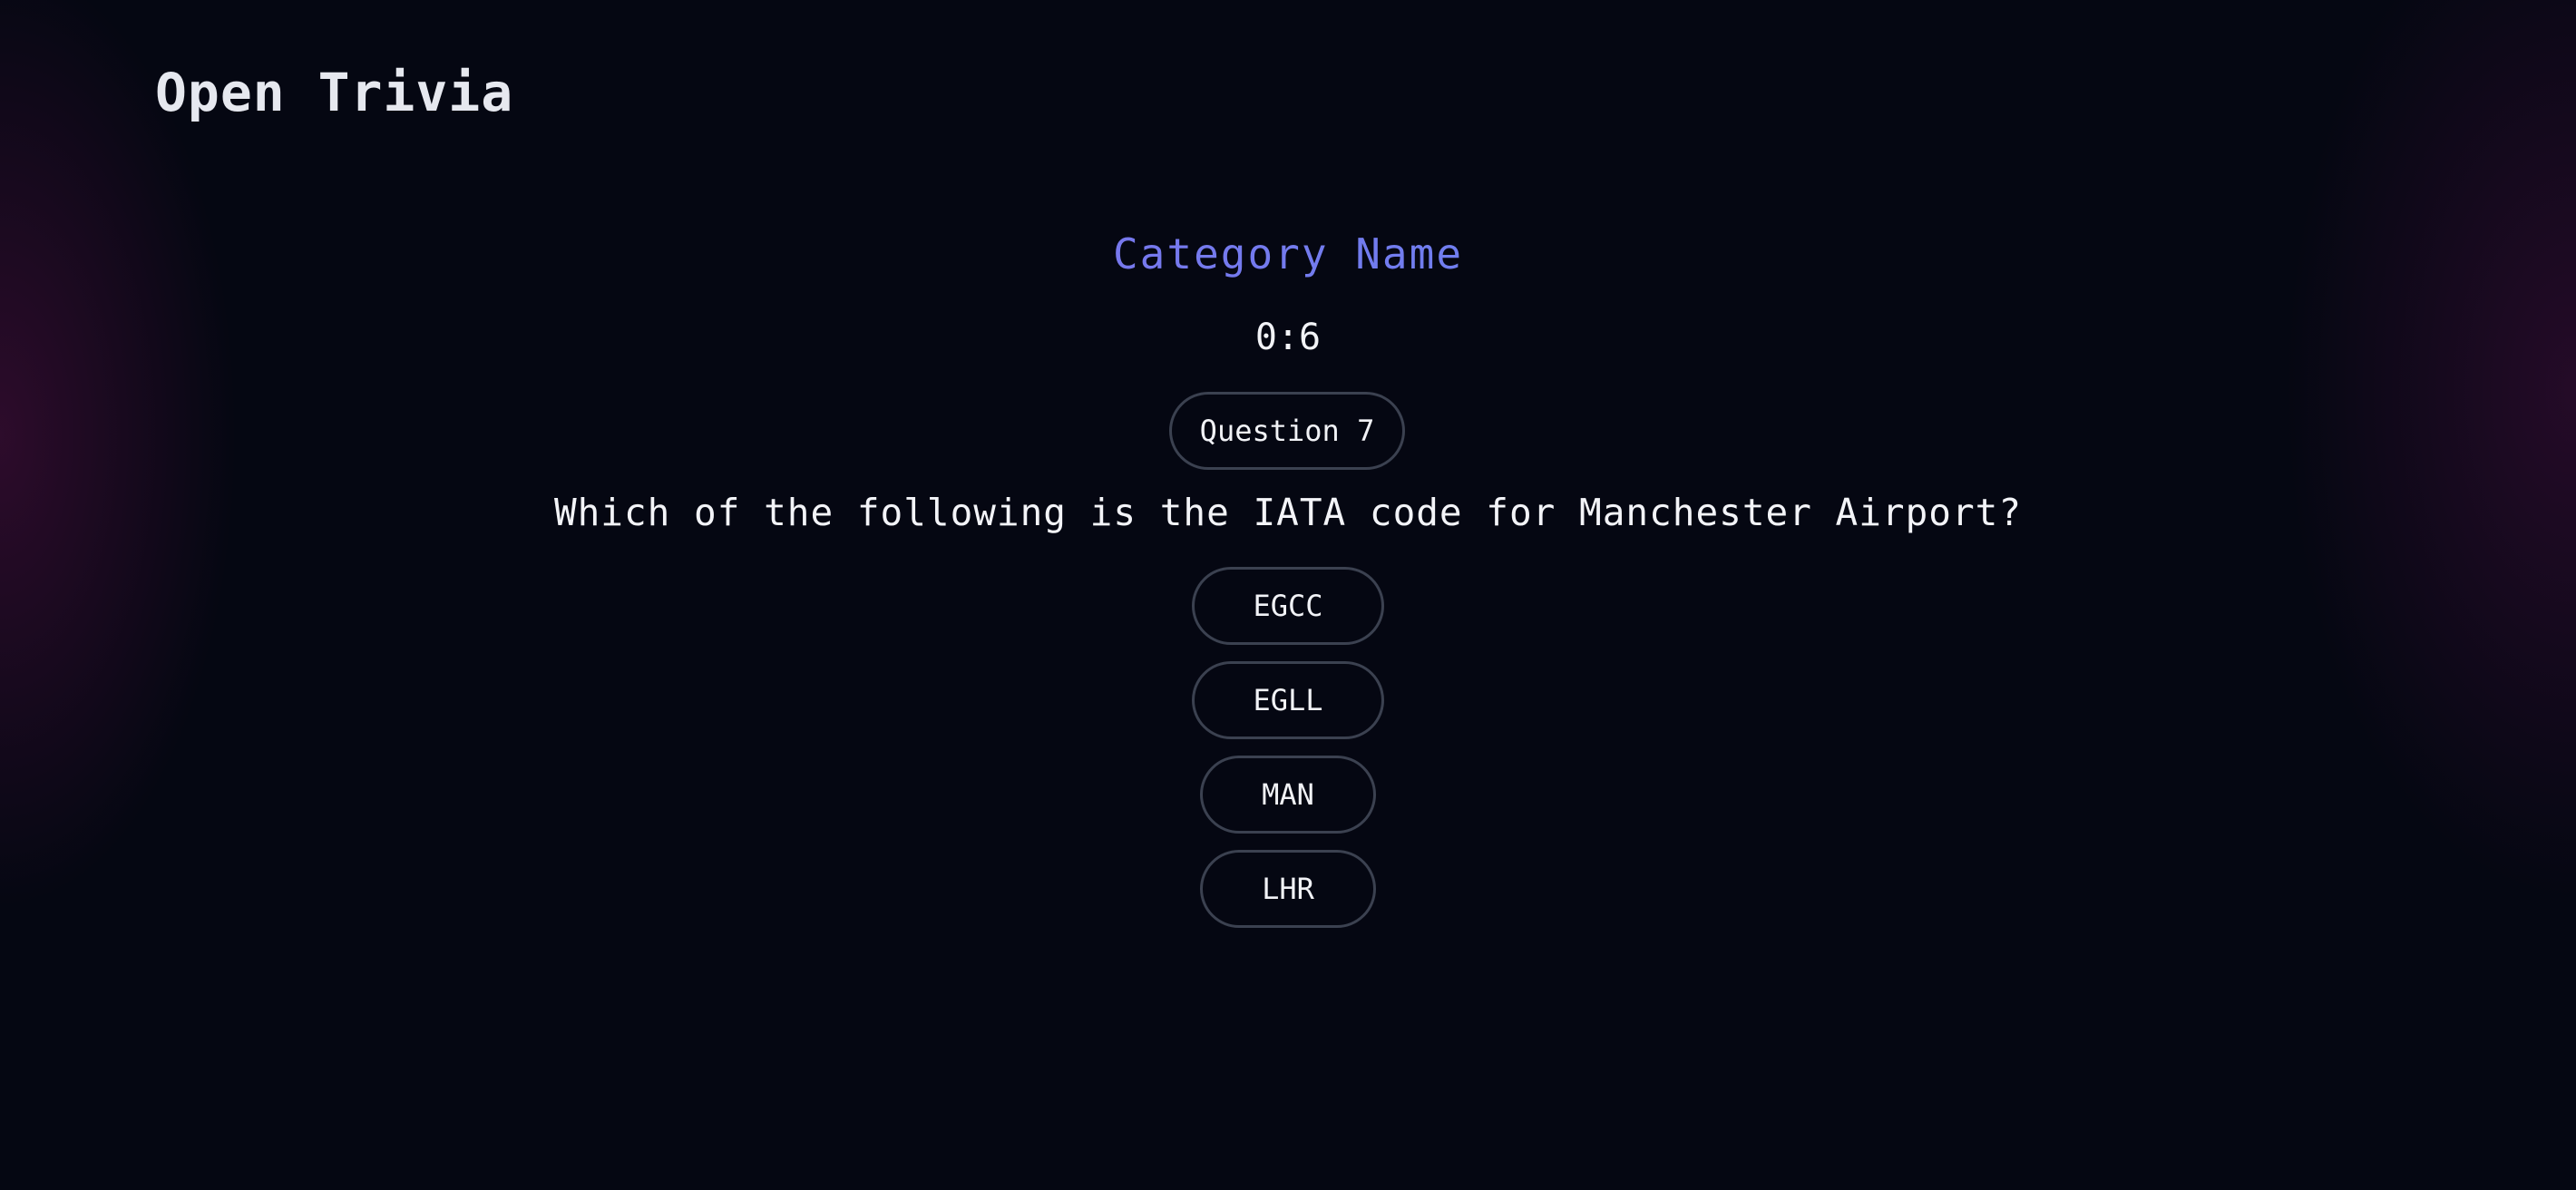 The height and width of the screenshot is (1190, 2576). I want to click on question-number-badge: Question 7, so click(1287, 431).